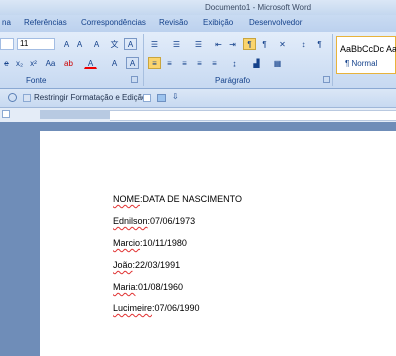 The width and height of the screenshot is (396, 356). Describe the element at coordinates (191, 199) in the screenshot. I see `line-value: :DATA DE NASCIMENTO` at that location.